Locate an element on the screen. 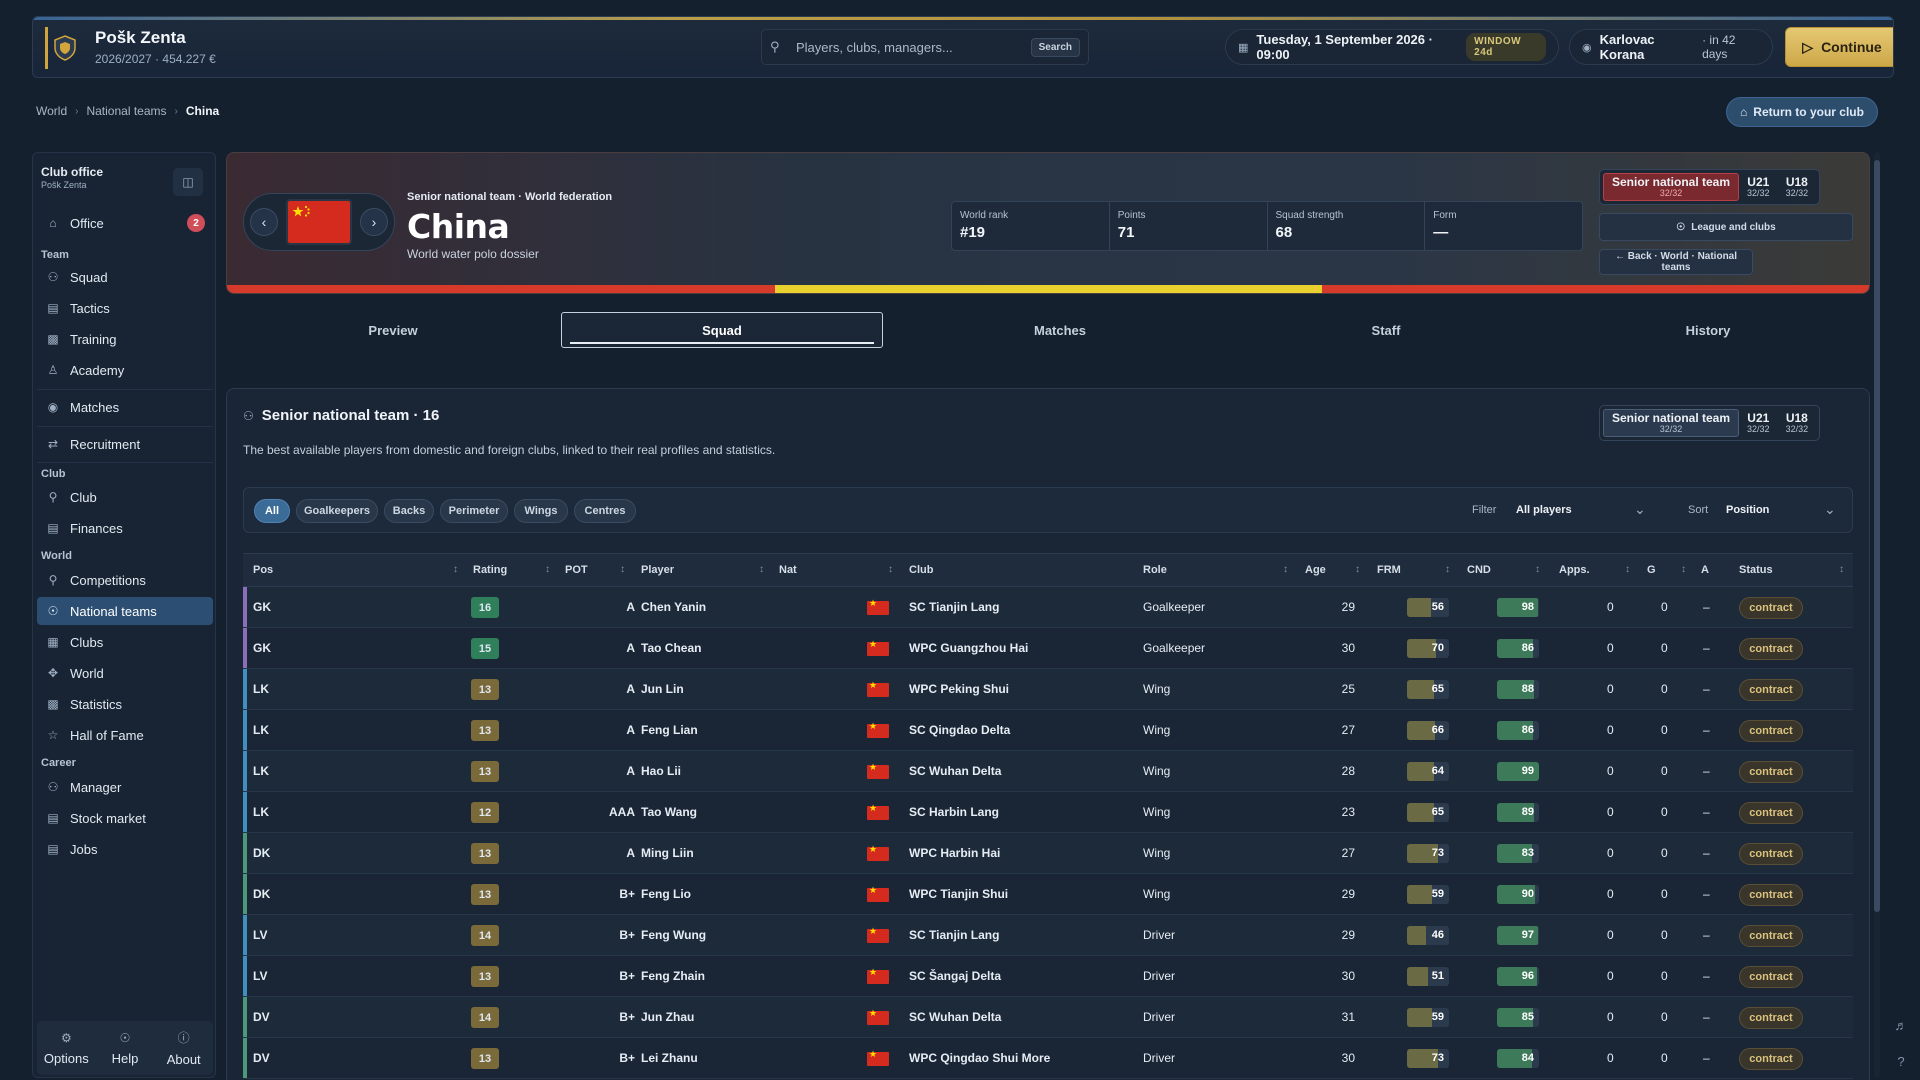  cell-player: Ming Liin is located at coordinates (667, 853).